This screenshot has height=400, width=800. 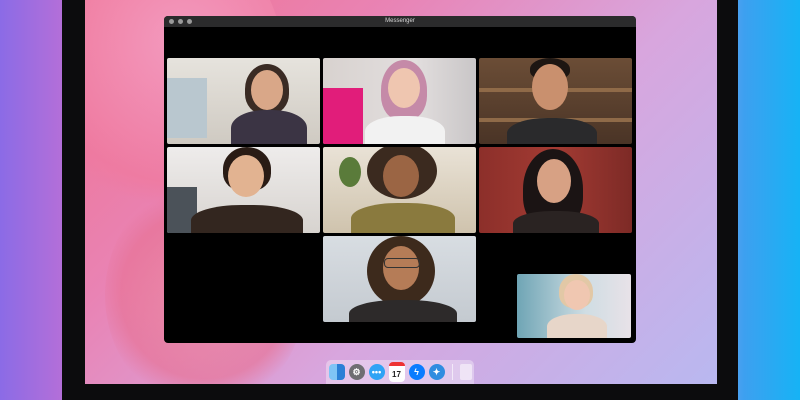 I want to click on calendar-icon: 17, so click(x=396, y=372).